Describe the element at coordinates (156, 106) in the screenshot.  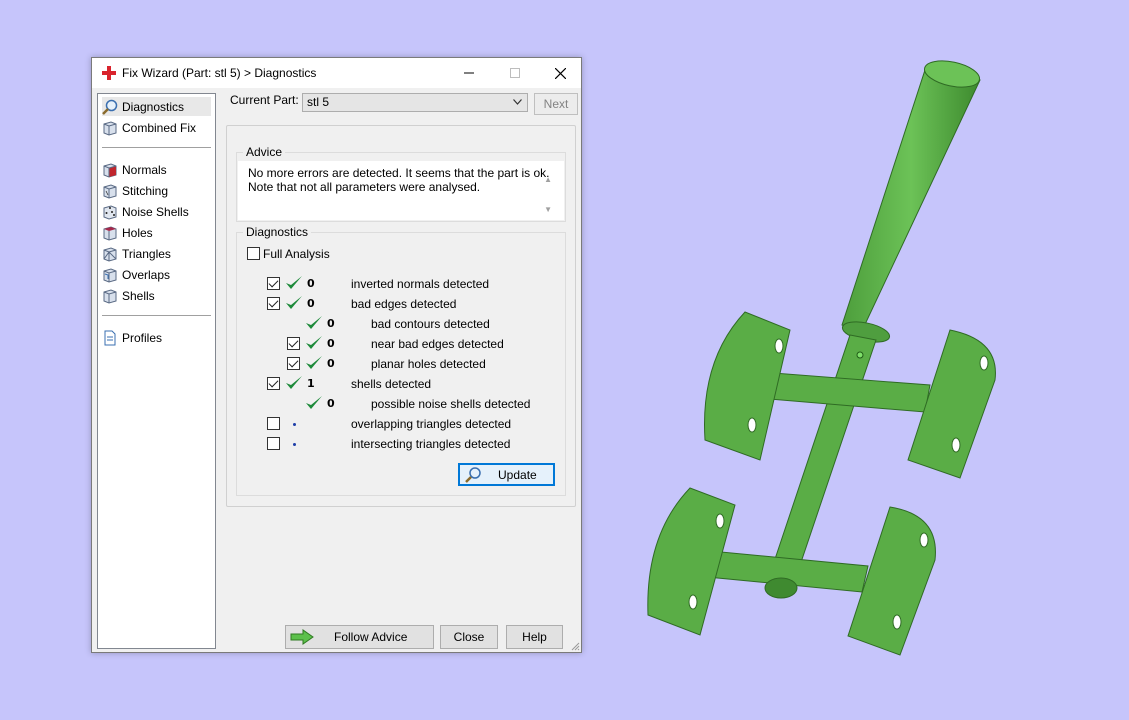
I see `sidebar-item-diagnostics: Diagnostics` at that location.